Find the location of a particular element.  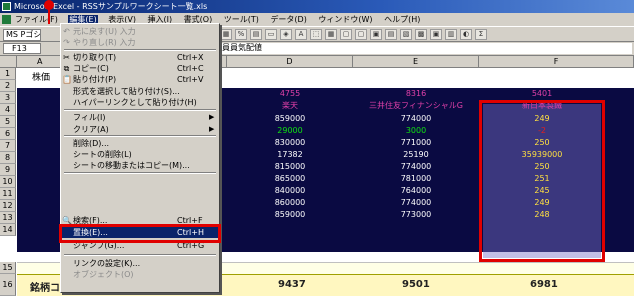

row-header-8: 8 is located at coordinates (8, 158).